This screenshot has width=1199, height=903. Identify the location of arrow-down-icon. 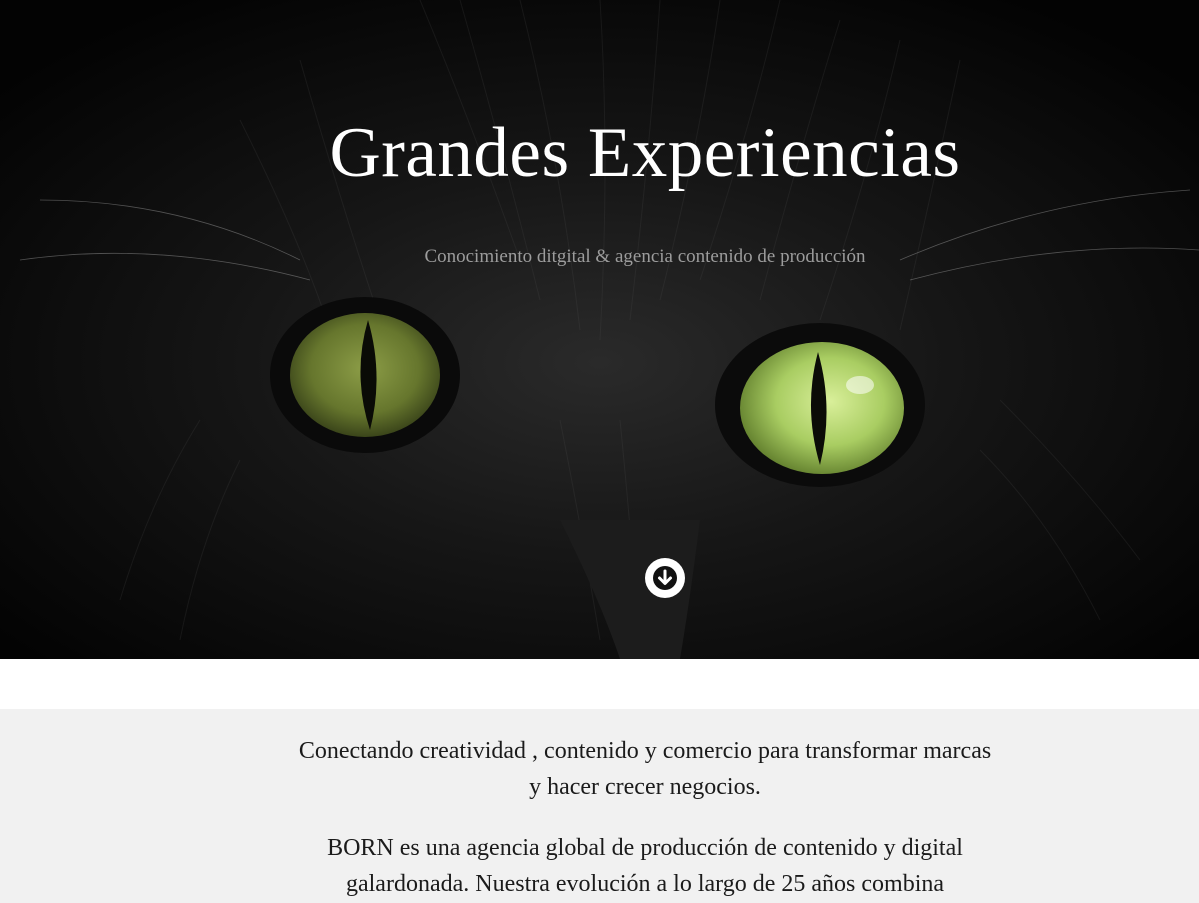
(665, 578).